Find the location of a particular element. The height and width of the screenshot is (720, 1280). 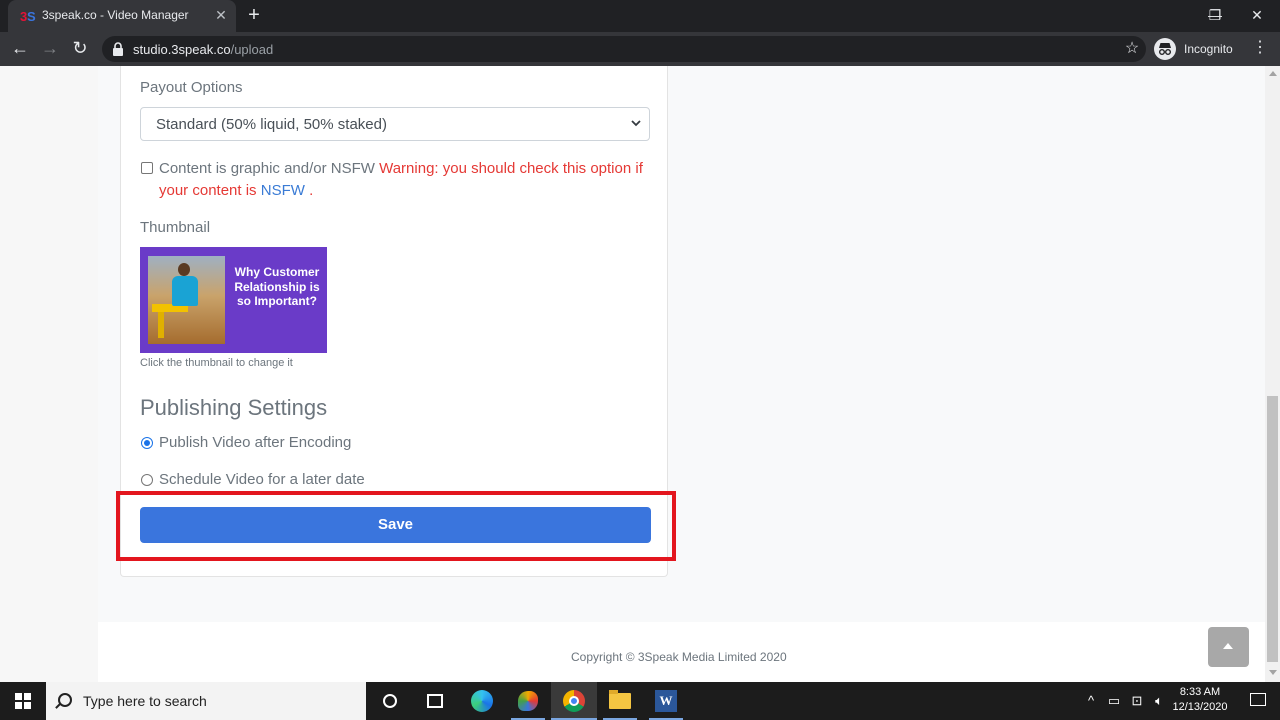

show-hidden-icons-chevron-icon: ^ is located at coordinates (1091, 701).